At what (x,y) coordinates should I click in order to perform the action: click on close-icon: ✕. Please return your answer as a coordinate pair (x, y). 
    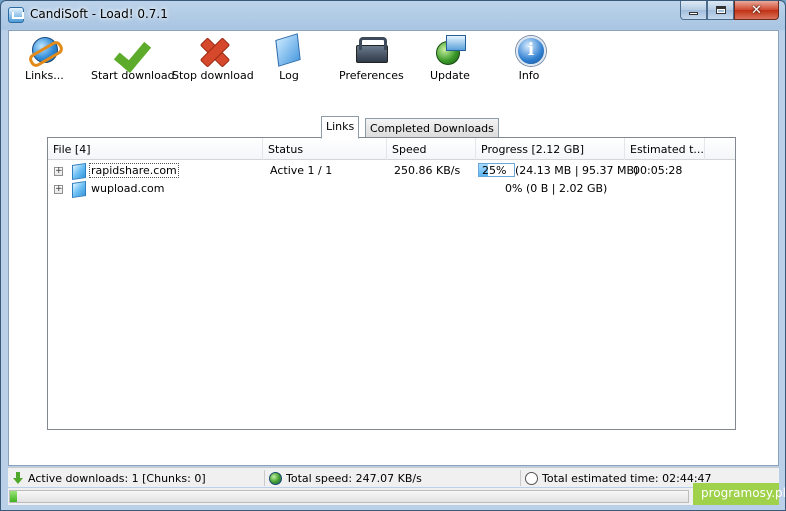
    Looking at the image, I should click on (756, 10).